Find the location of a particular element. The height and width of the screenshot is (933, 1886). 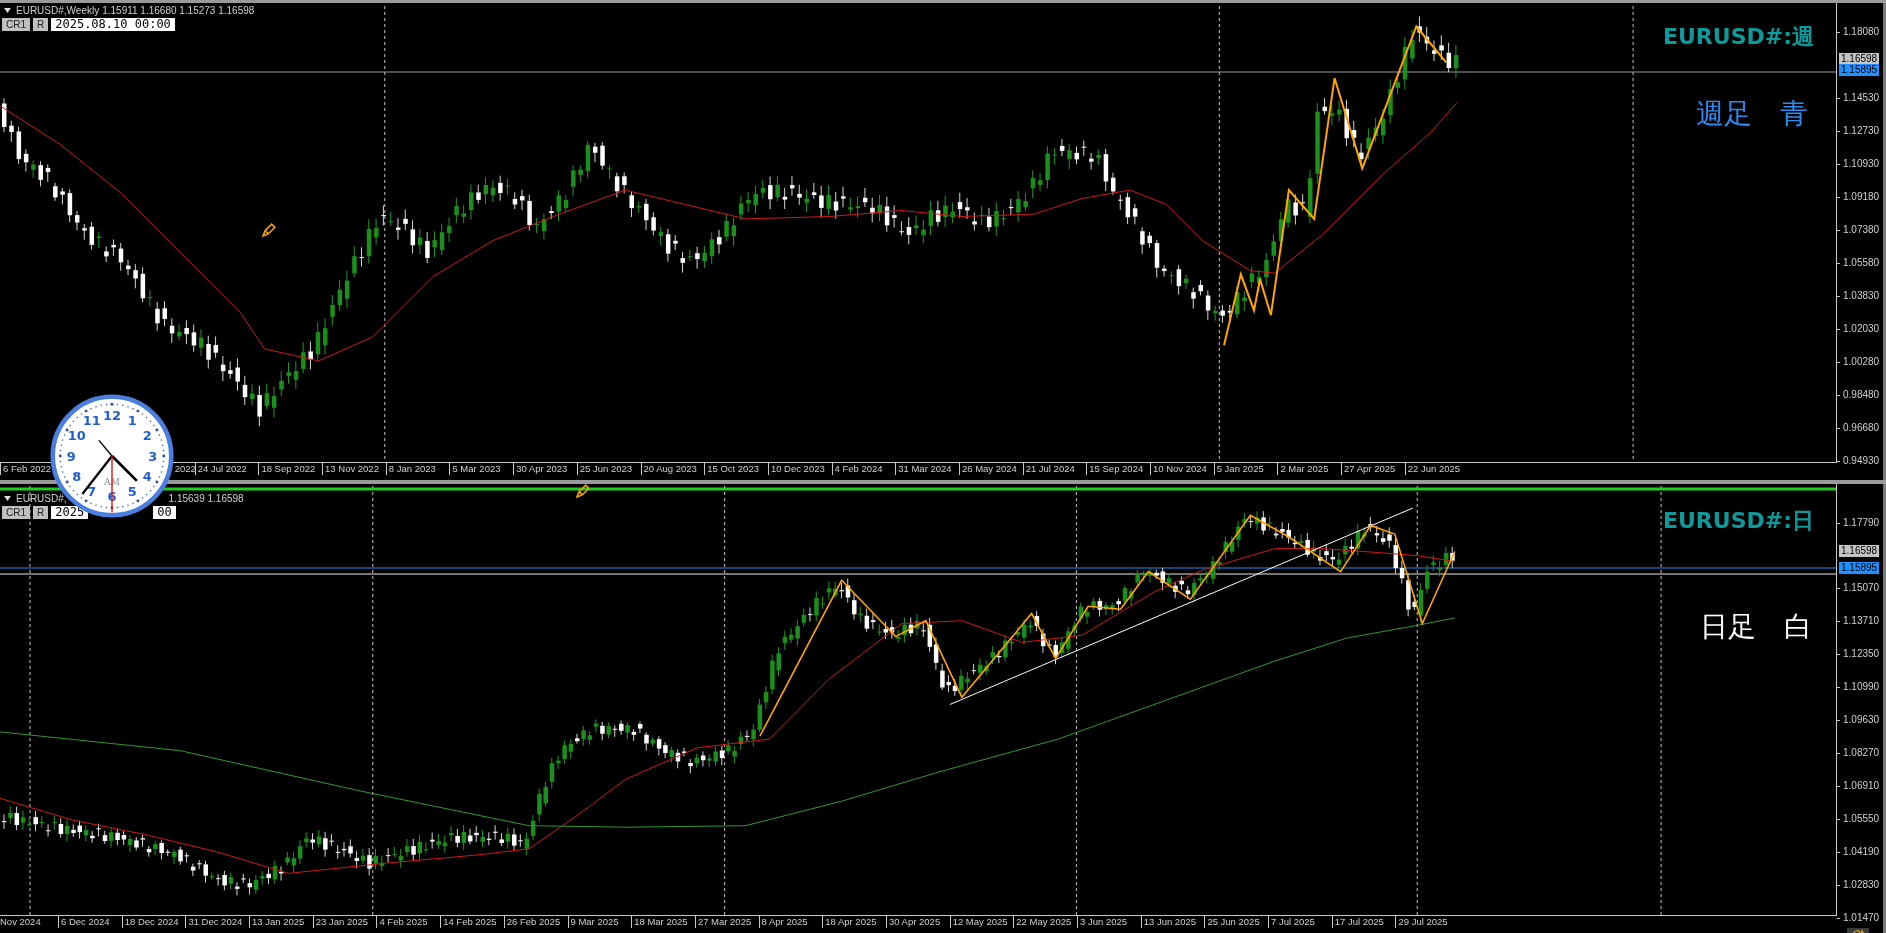

price-label: 1.12350 is located at coordinates (1858, 654).